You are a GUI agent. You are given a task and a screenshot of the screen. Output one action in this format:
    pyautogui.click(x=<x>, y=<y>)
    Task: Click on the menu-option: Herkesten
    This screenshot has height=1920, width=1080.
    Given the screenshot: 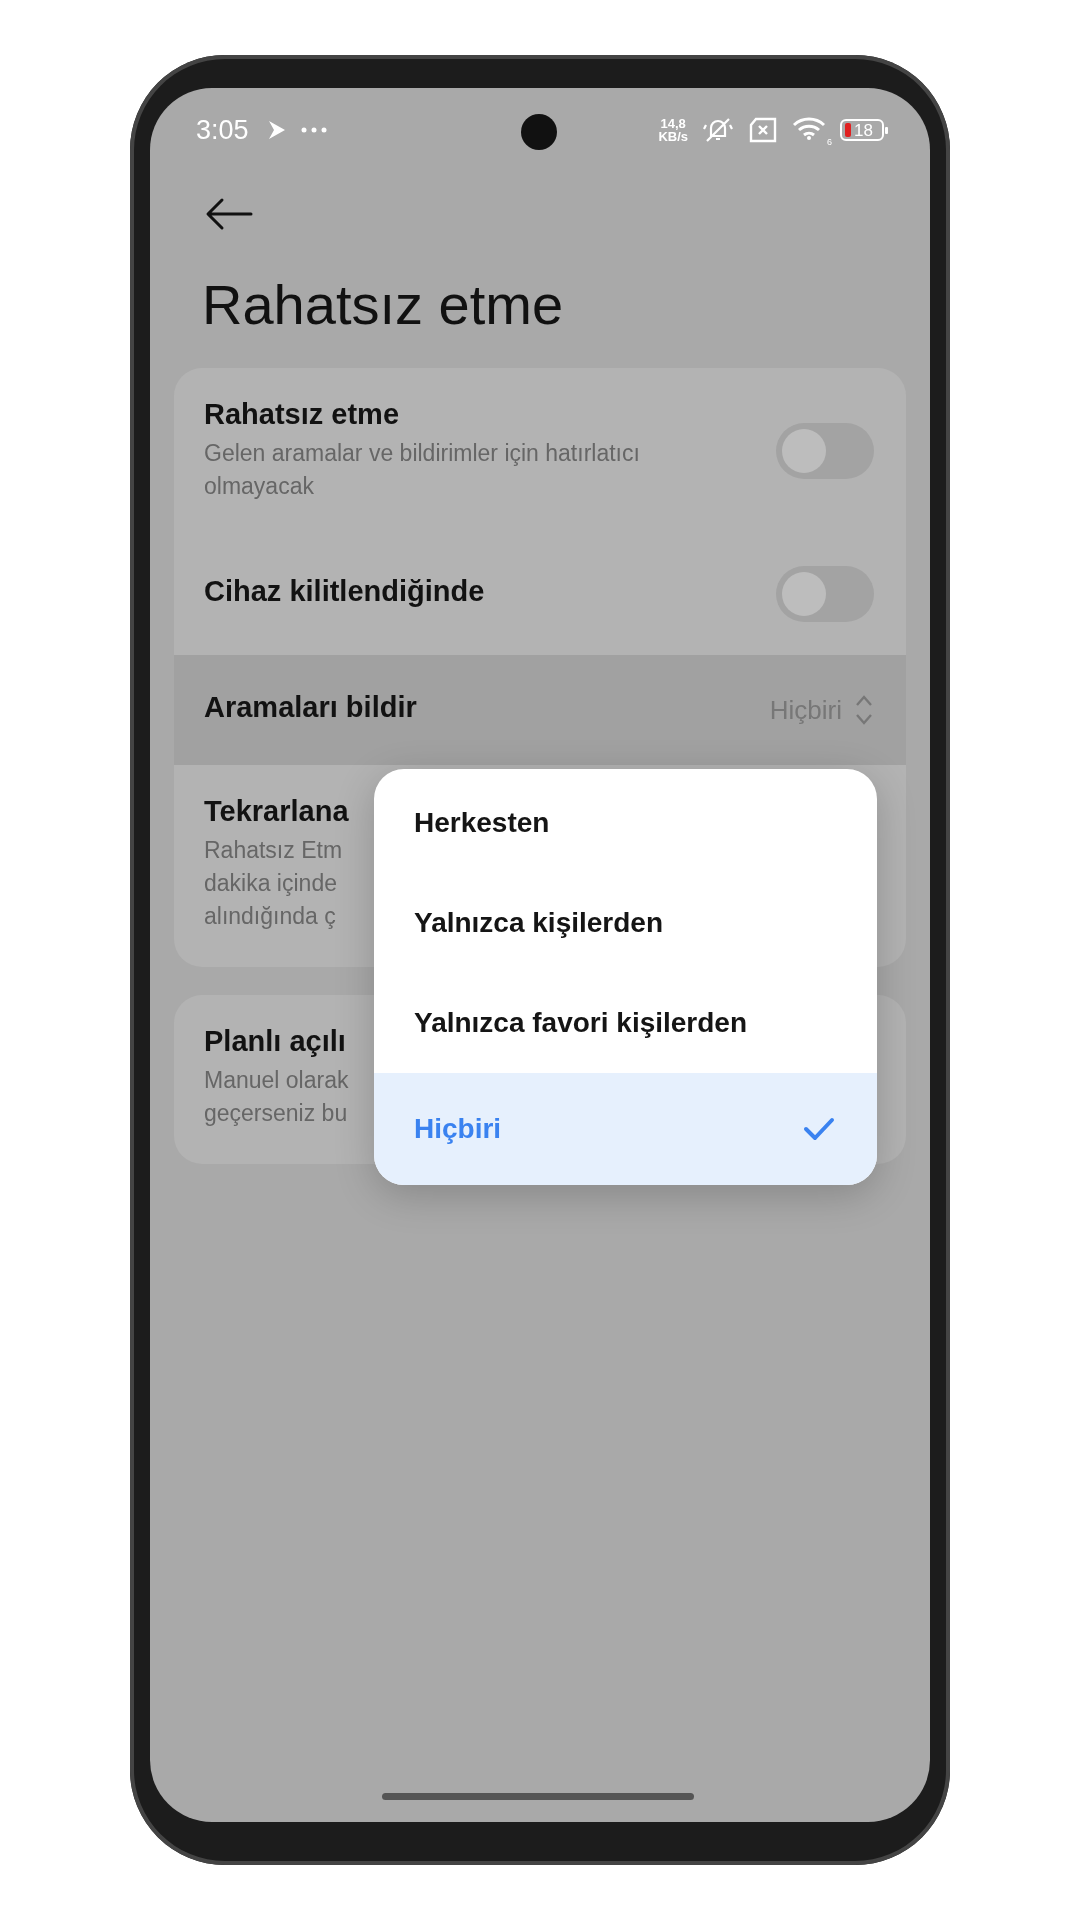 What is the action you would take?
    pyautogui.click(x=625, y=823)
    